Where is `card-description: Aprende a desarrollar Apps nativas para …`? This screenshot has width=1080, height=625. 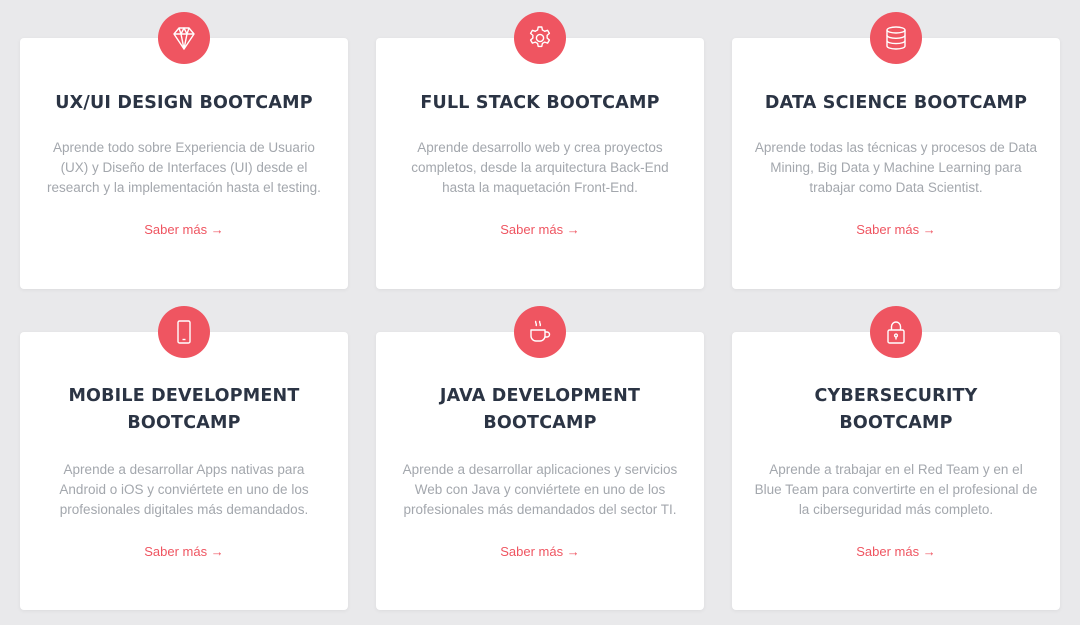 card-description: Aprende a desarrollar Apps nativas para … is located at coordinates (184, 489).